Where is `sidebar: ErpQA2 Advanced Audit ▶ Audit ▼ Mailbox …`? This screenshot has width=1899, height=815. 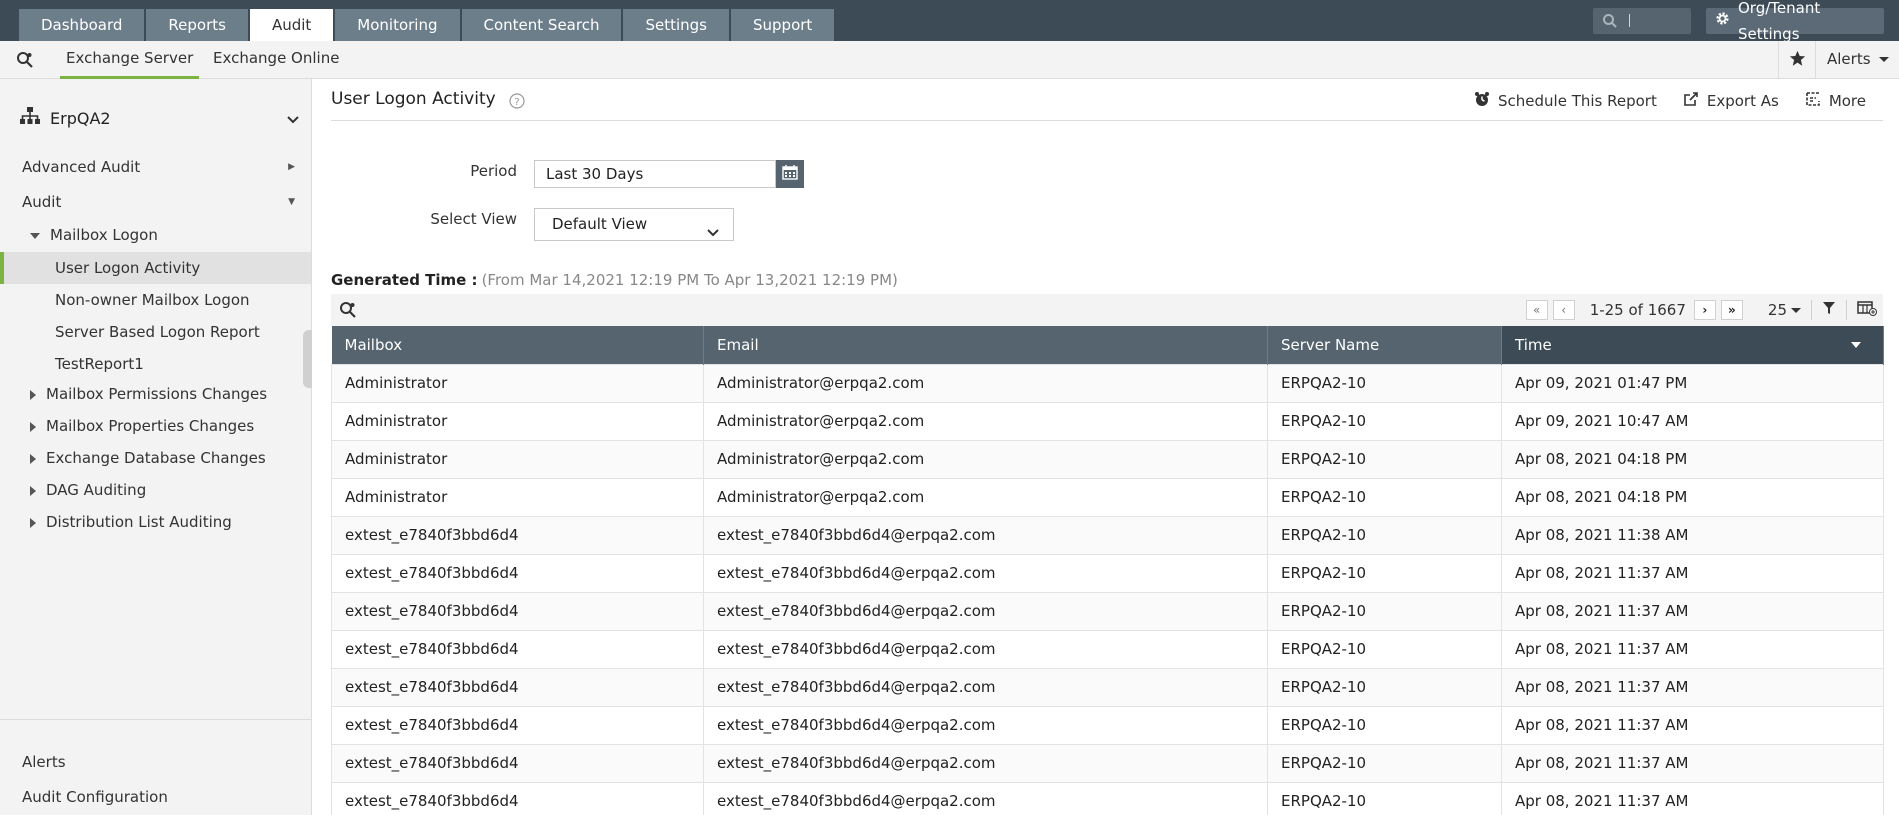 sidebar: ErpQA2 Advanced Audit ▶ Audit ▼ Mailbox … is located at coordinates (156, 447).